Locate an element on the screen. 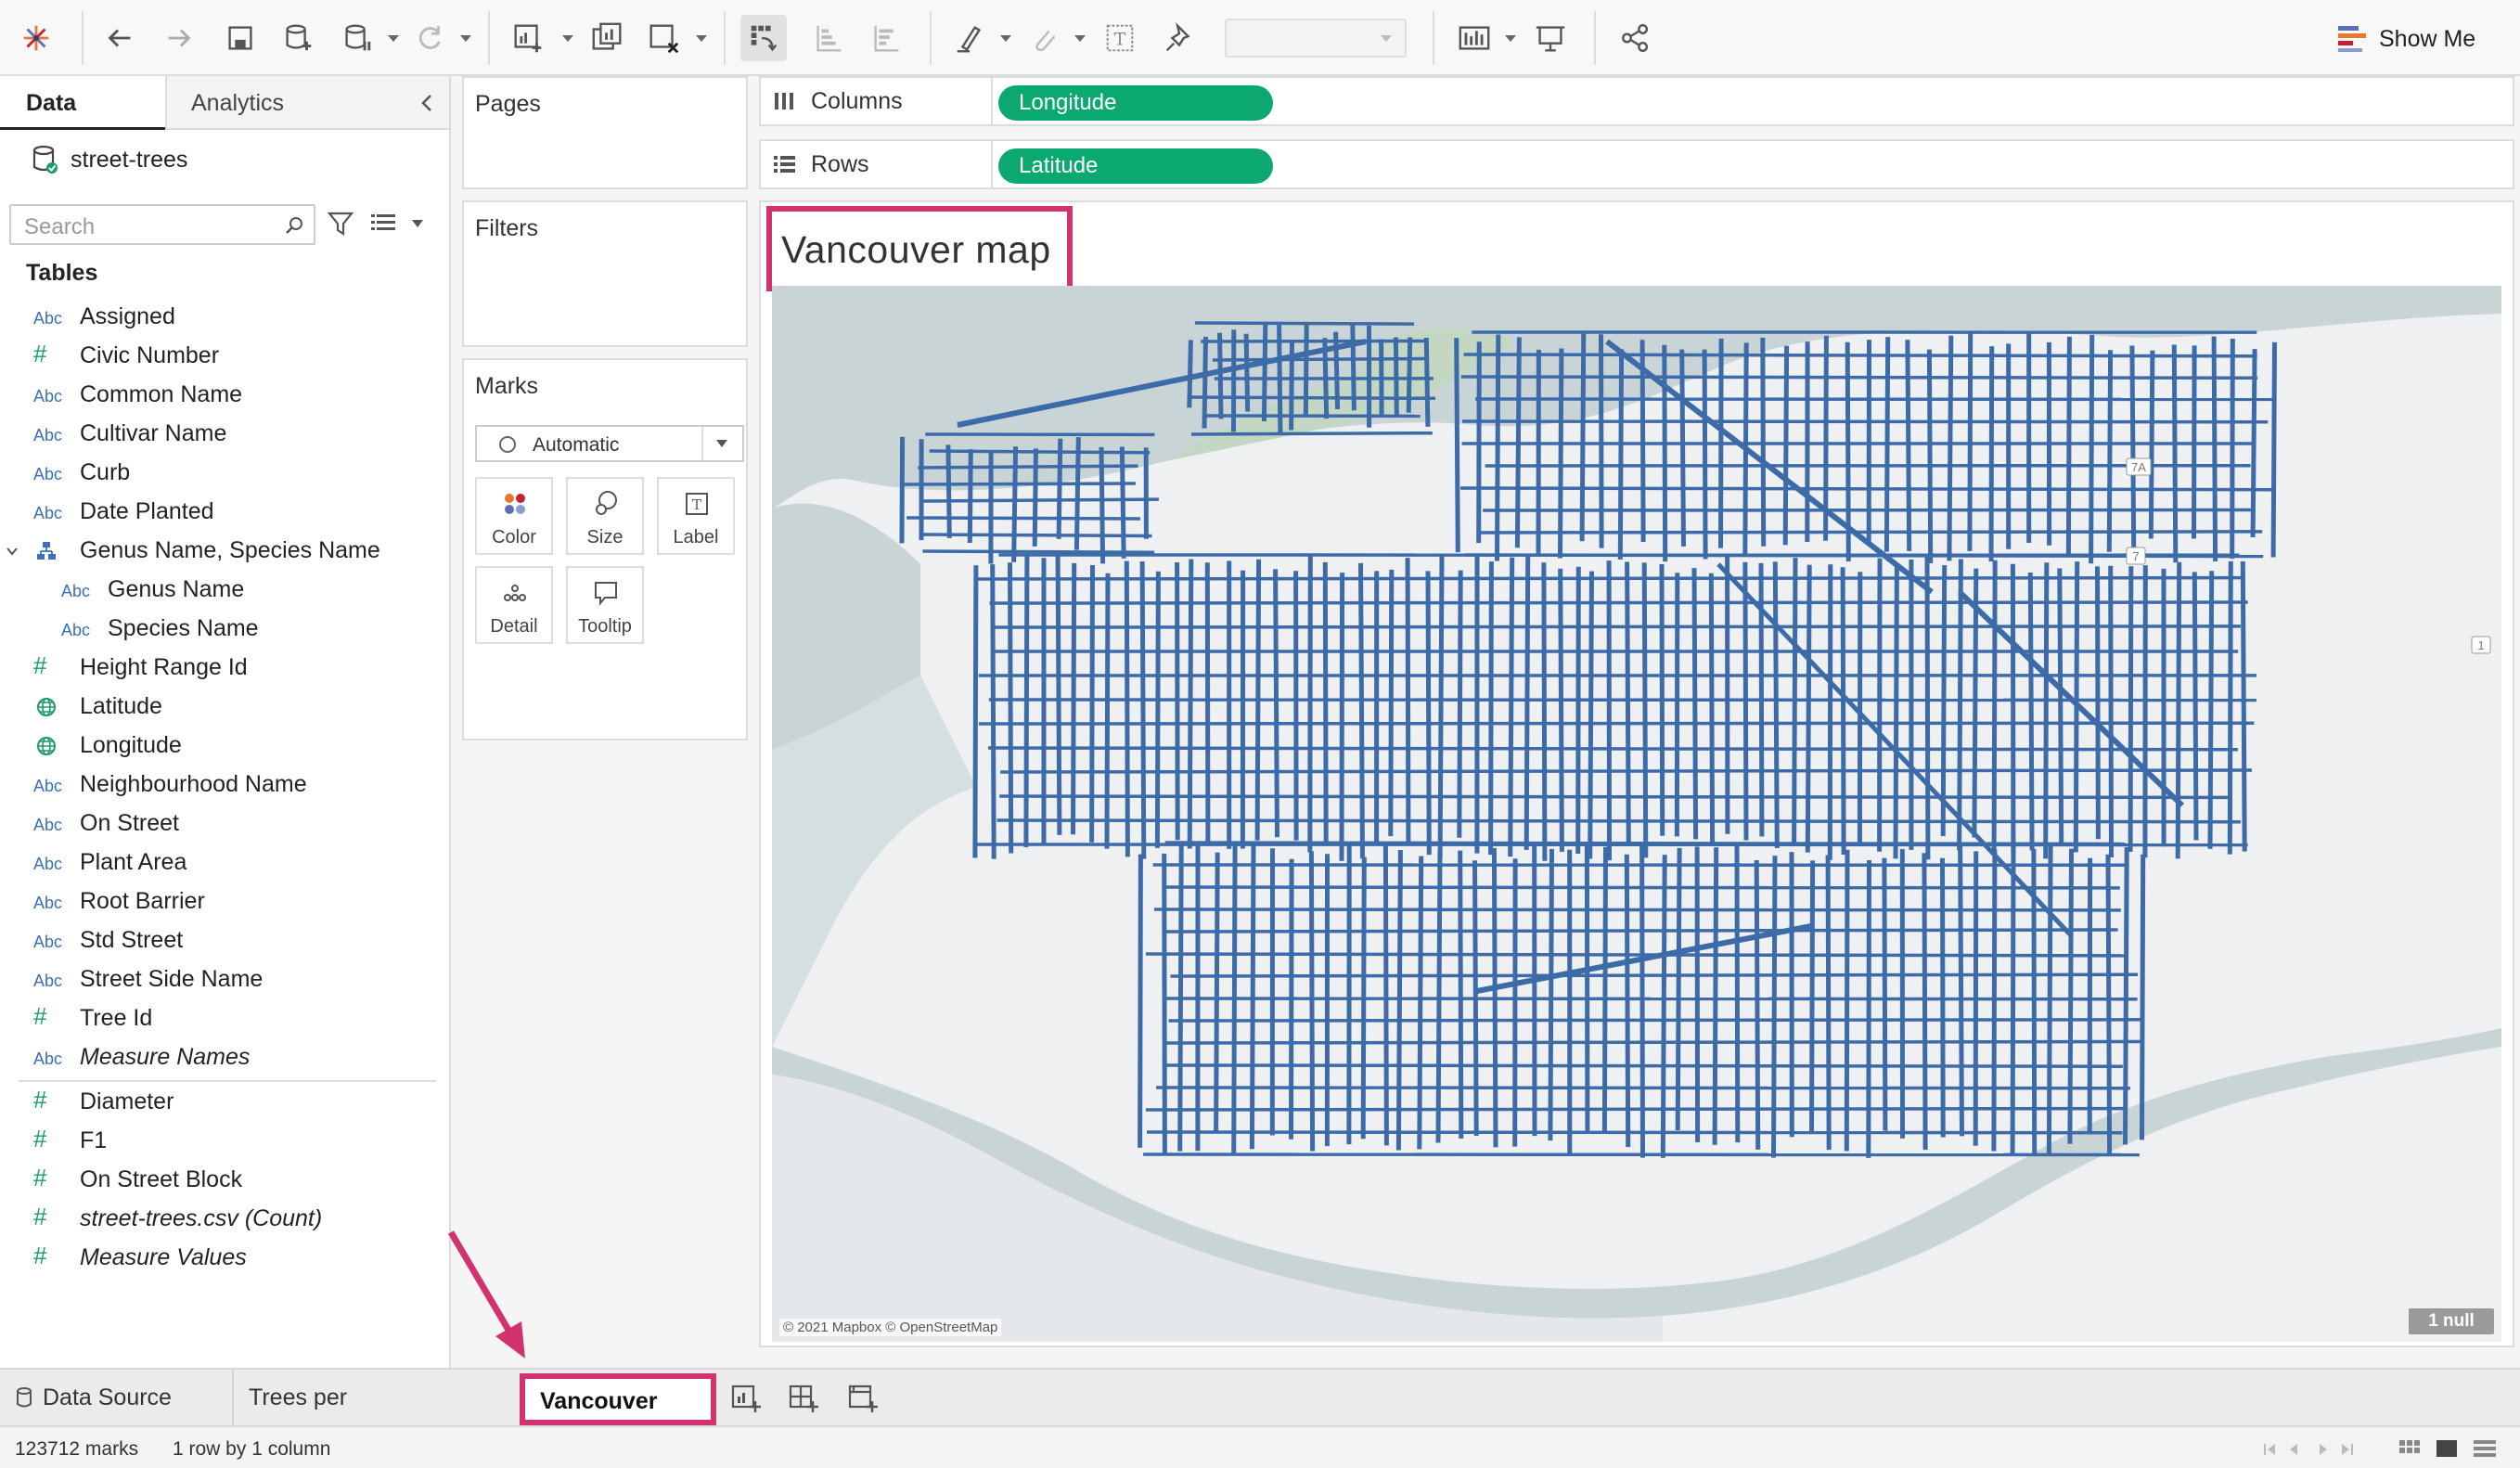 The image size is (2520, 1468). pages-shelf: Pages is located at coordinates (605, 132).